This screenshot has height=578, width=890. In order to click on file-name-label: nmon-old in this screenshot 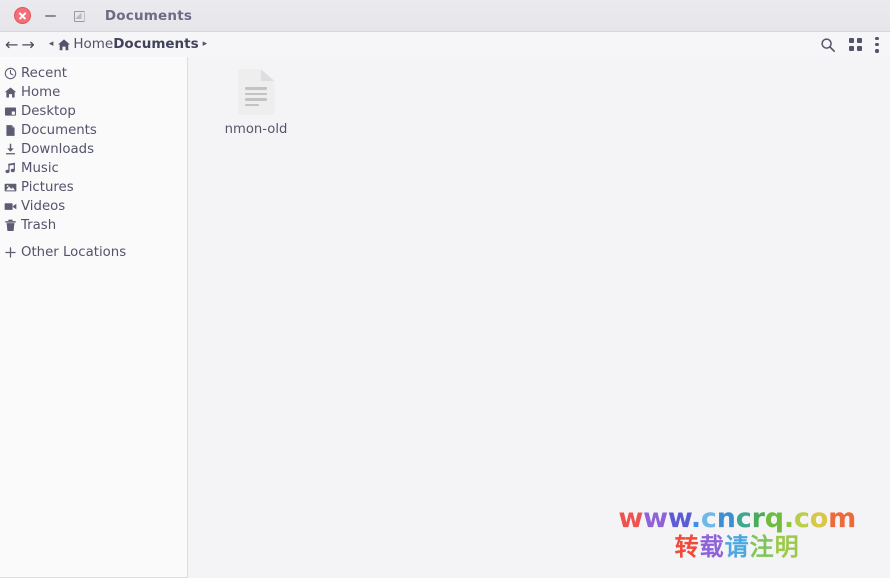, I will do `click(256, 129)`.